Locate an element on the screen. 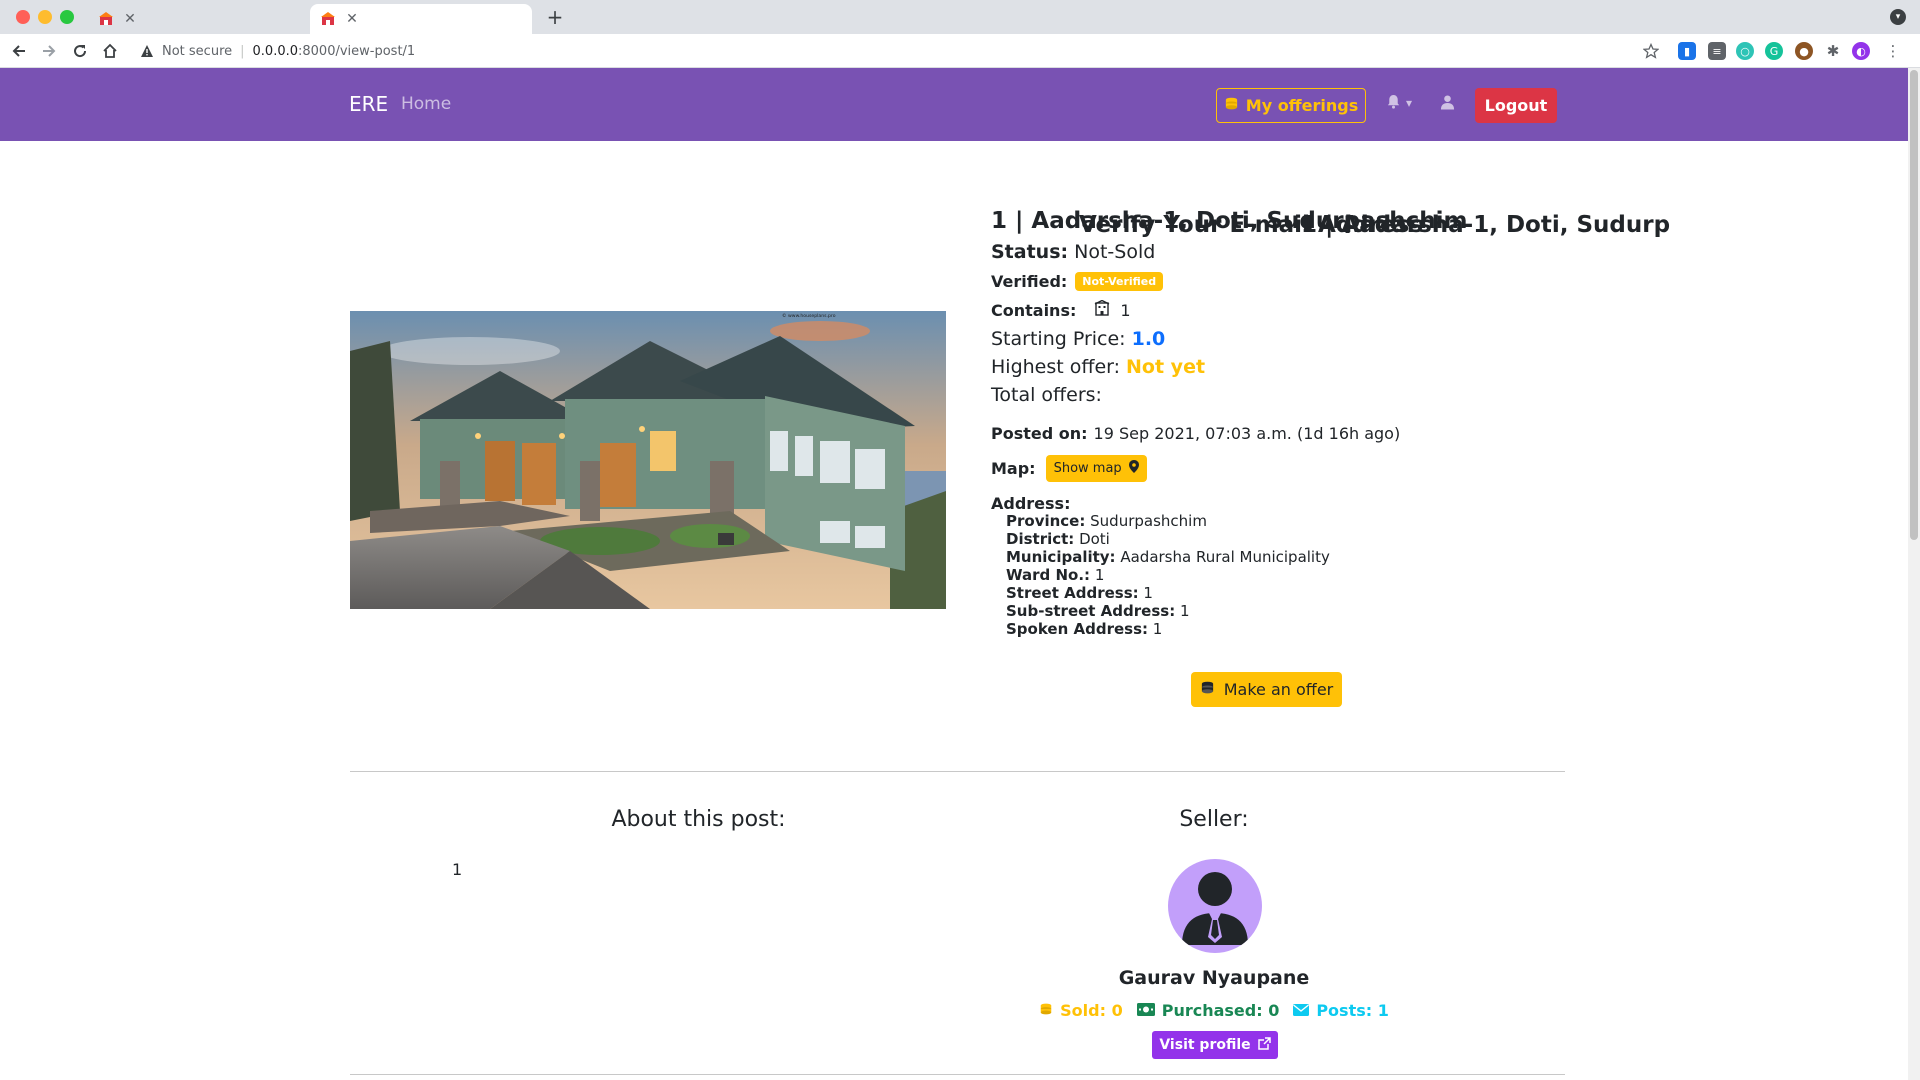 The height and width of the screenshot is (1080, 1920). my-offerings-label: My offerings is located at coordinates (1302, 105).